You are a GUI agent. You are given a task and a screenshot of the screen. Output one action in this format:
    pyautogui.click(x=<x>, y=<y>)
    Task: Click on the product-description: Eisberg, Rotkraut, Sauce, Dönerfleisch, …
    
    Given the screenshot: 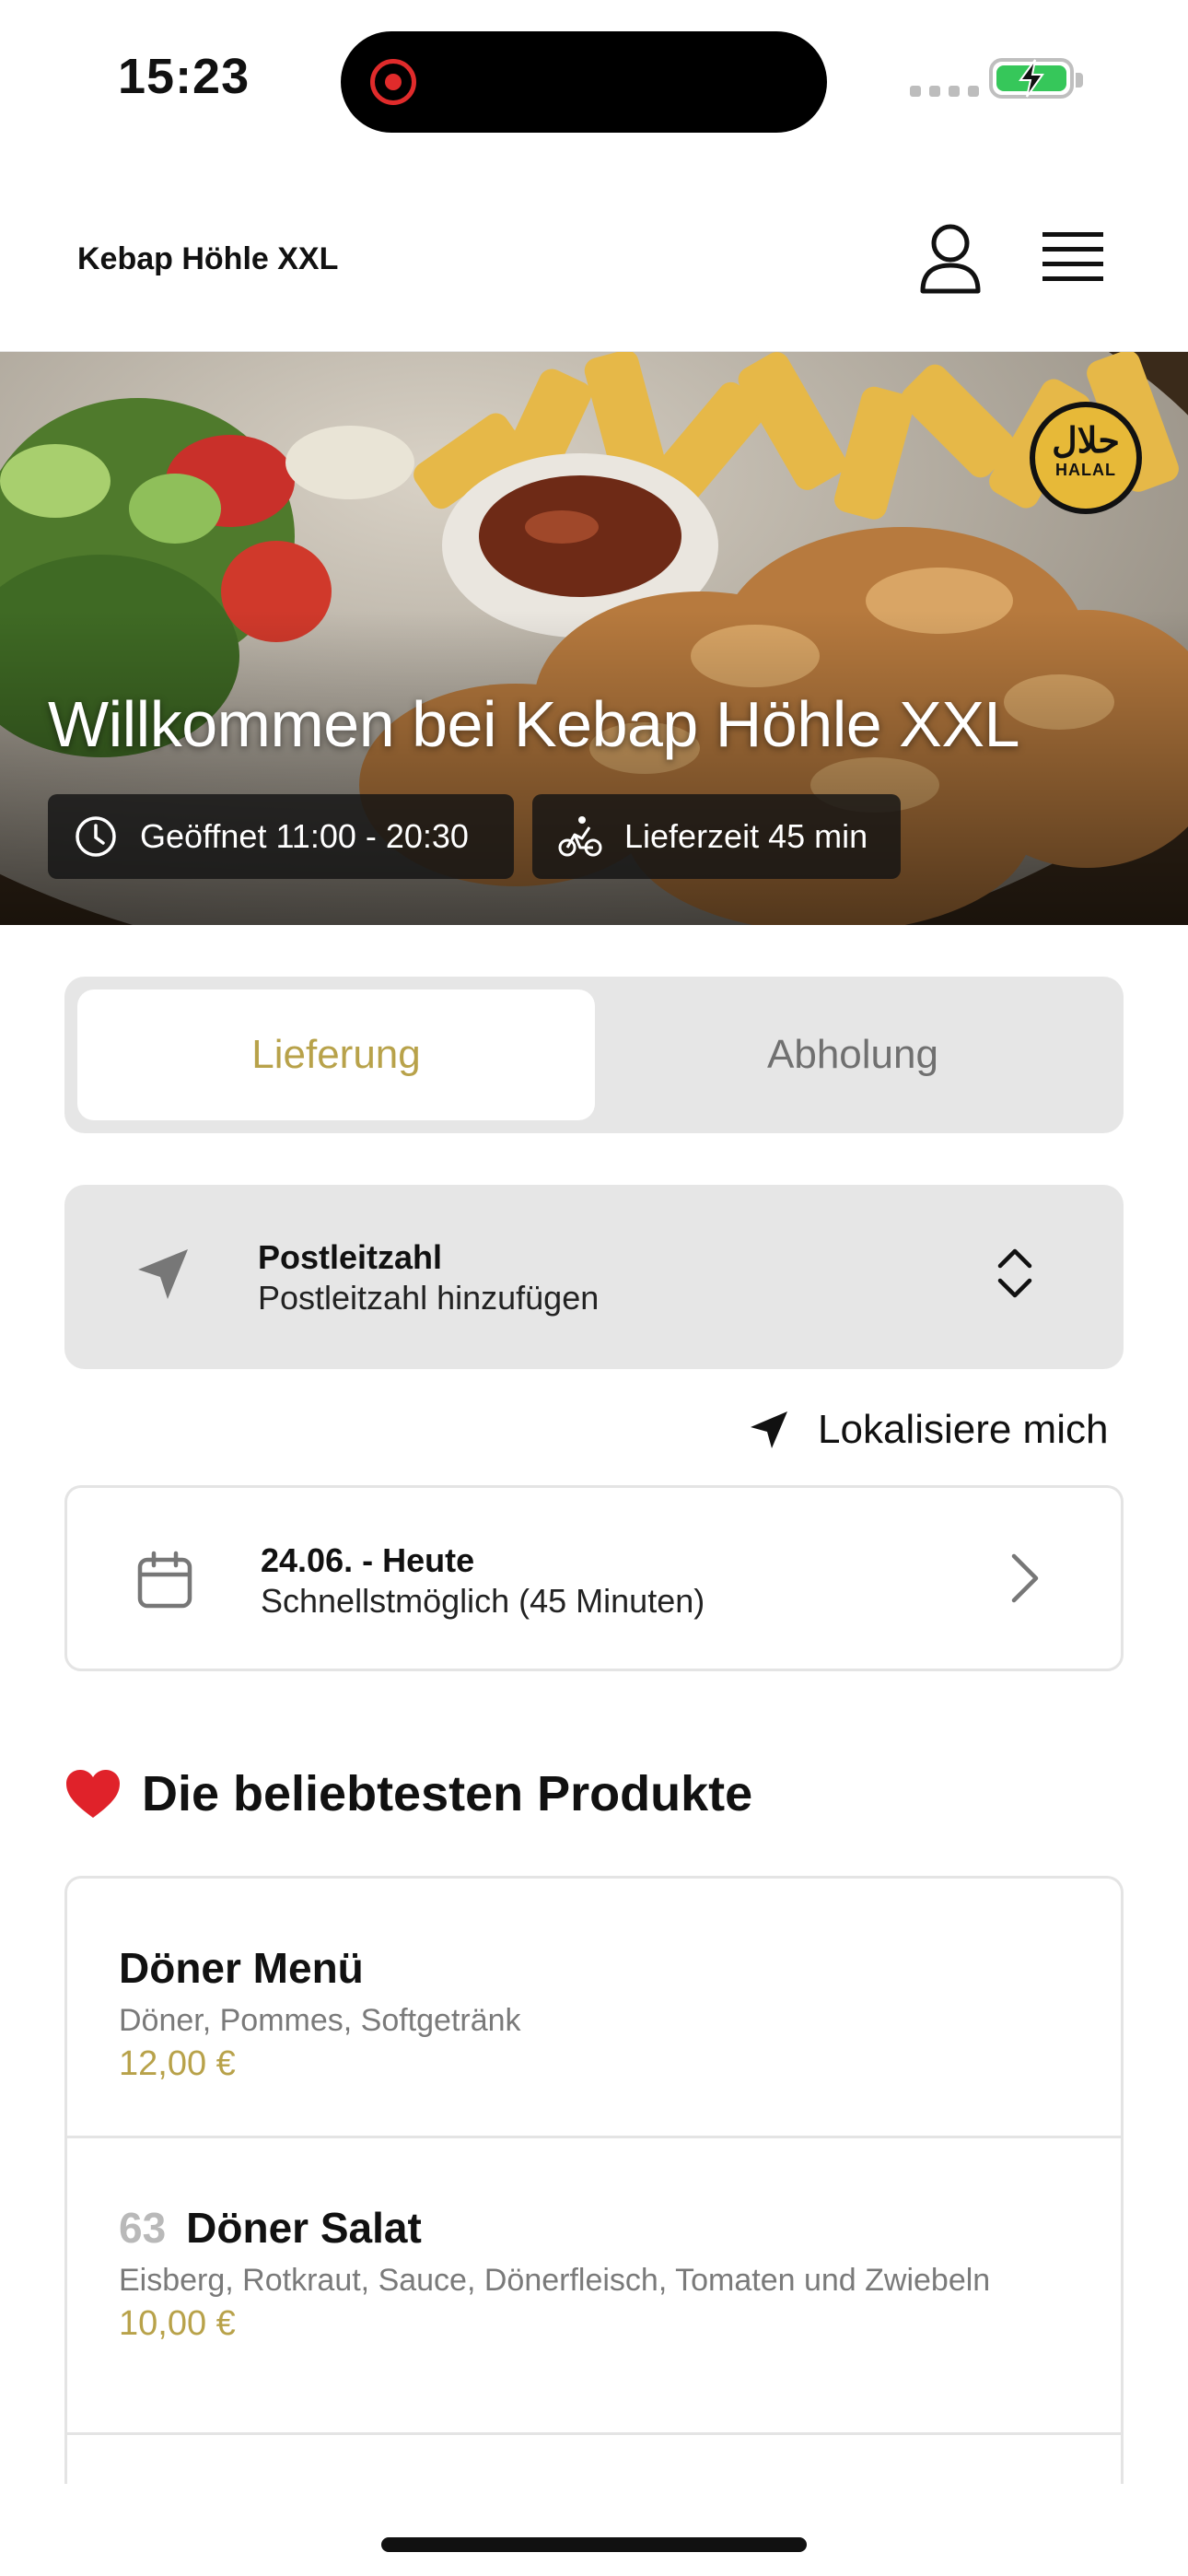 What is the action you would take?
    pyautogui.click(x=555, y=2280)
    